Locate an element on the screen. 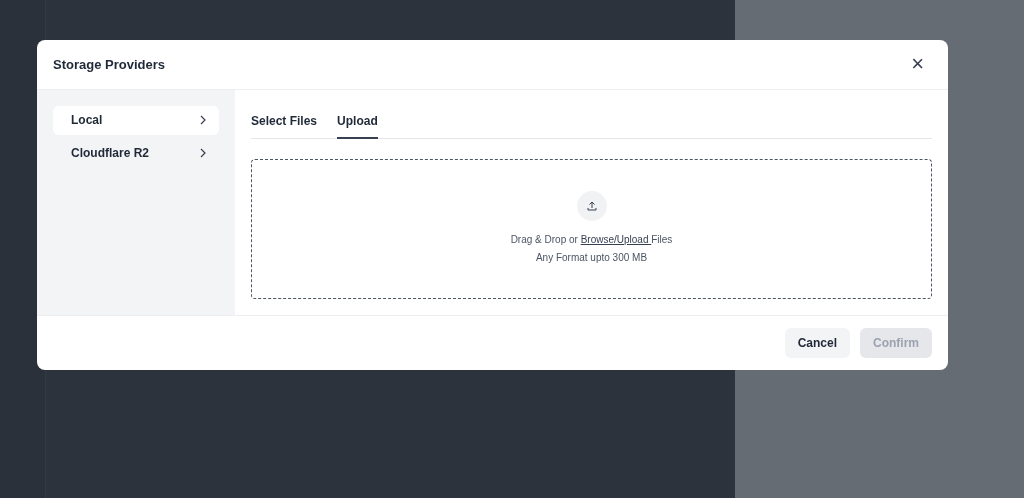  provider-item: Local is located at coordinates (136, 120).